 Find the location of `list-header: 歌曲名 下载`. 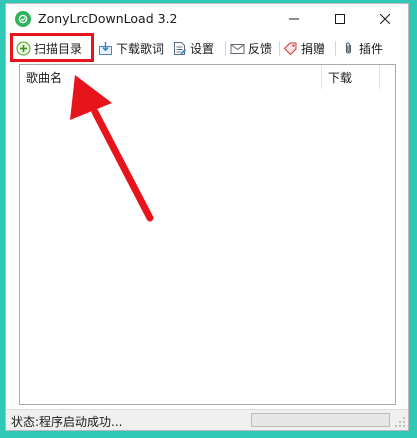

list-header: 歌曲名 下载 is located at coordinates (207, 77).